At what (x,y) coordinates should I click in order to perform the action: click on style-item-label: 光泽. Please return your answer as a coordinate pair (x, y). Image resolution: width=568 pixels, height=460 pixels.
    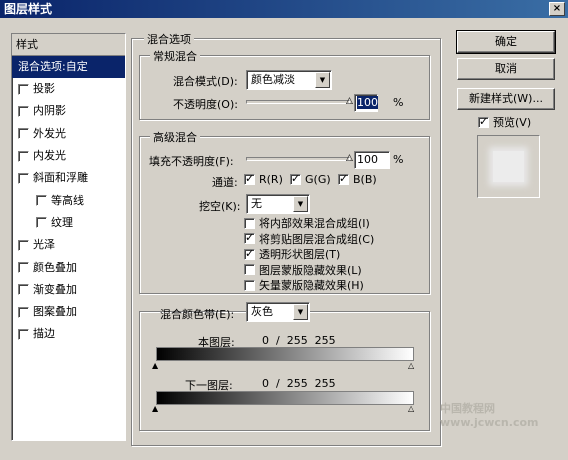
    Looking at the image, I should click on (44, 245).